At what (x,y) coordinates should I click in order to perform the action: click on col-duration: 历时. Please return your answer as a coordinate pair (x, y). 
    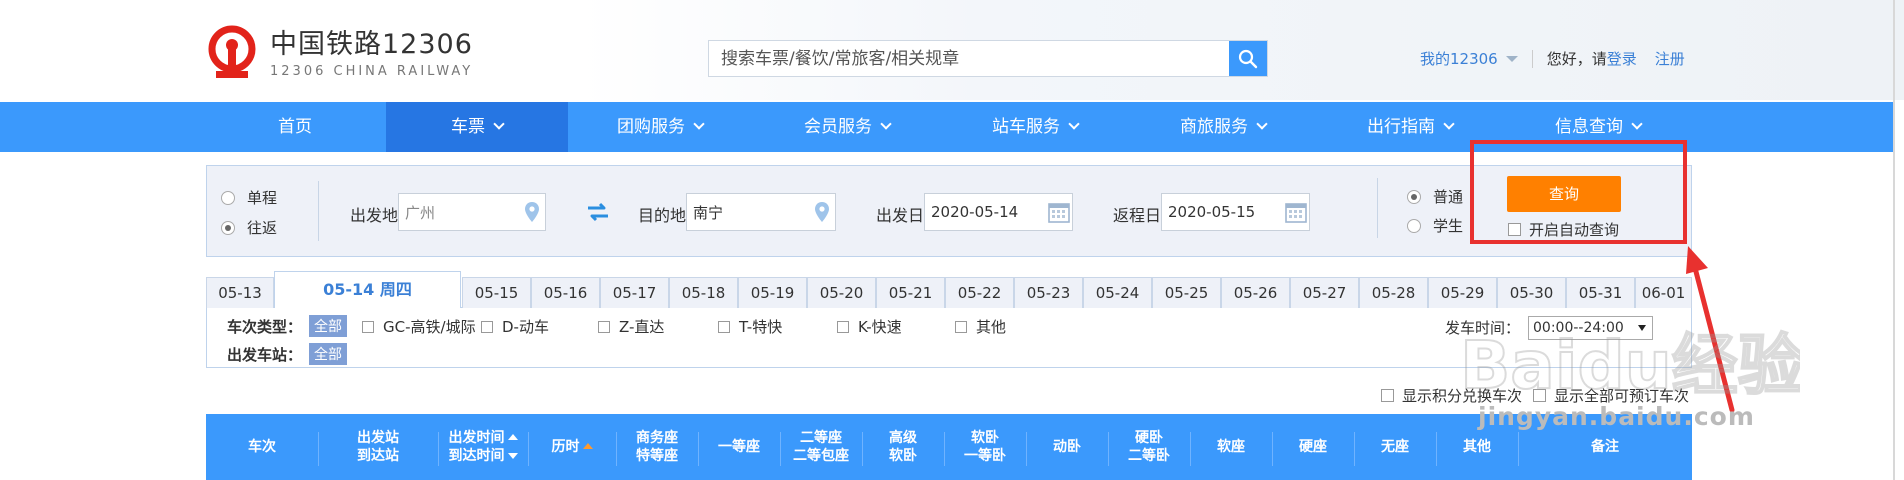
    Looking at the image, I should click on (572, 447).